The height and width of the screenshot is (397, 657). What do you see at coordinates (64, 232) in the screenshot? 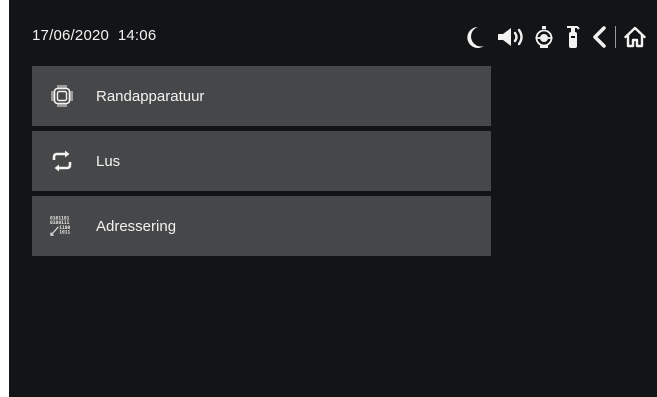
I see `svg-text: 1011` at bounding box center [64, 232].